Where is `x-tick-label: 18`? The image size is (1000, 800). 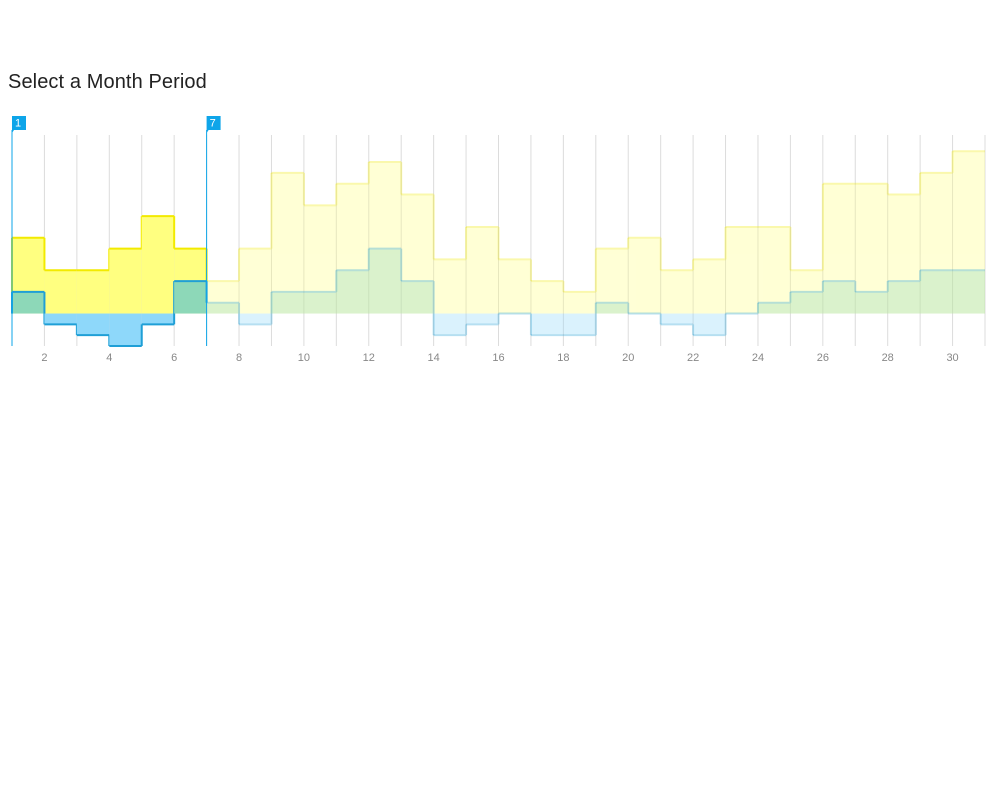
x-tick-label: 18 is located at coordinates (563, 358).